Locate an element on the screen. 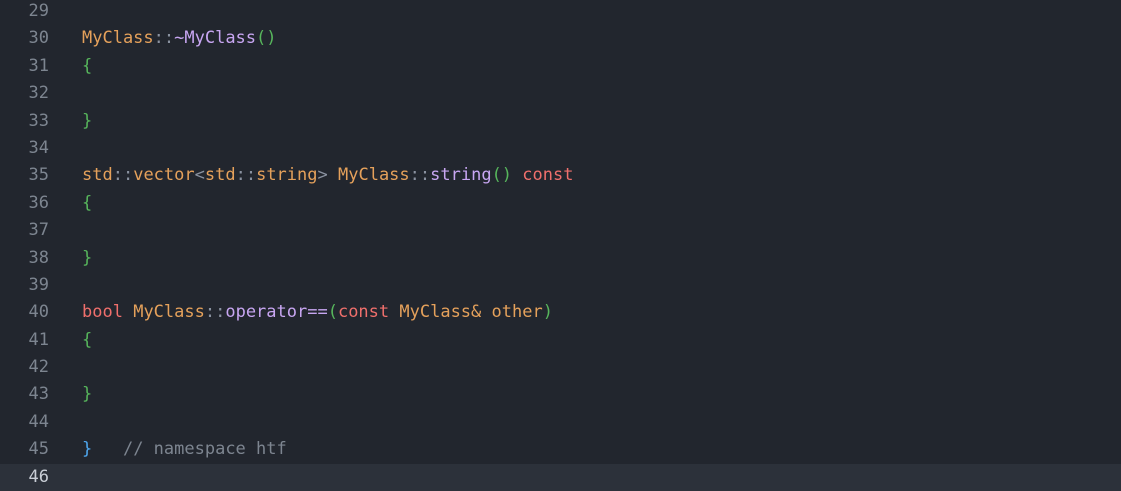 The image size is (1121, 491). code-line: 32 is located at coordinates (560, 93).